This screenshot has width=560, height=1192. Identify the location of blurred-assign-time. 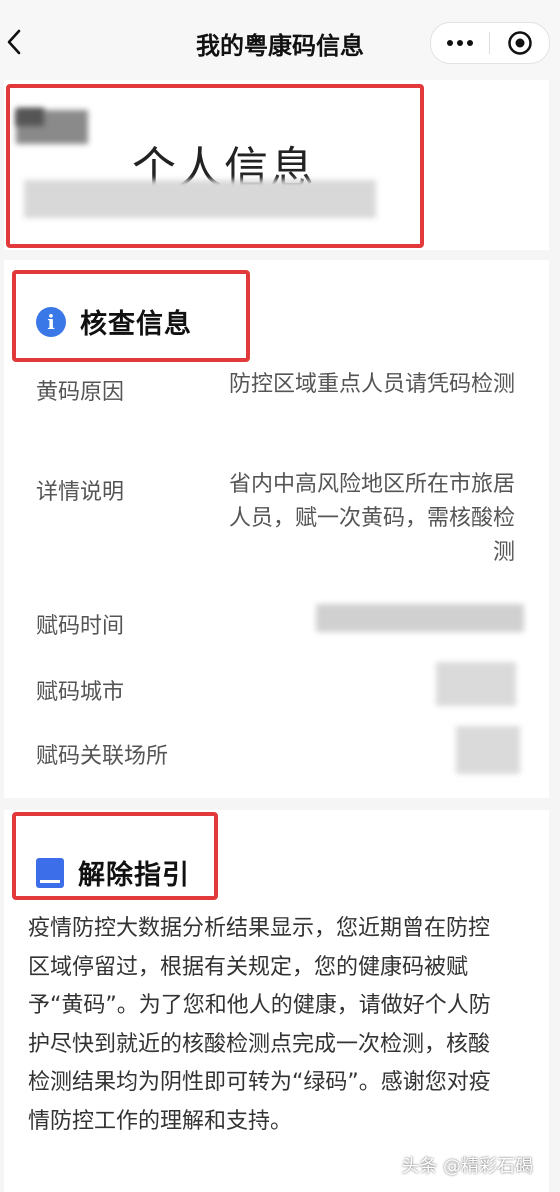
(420, 618).